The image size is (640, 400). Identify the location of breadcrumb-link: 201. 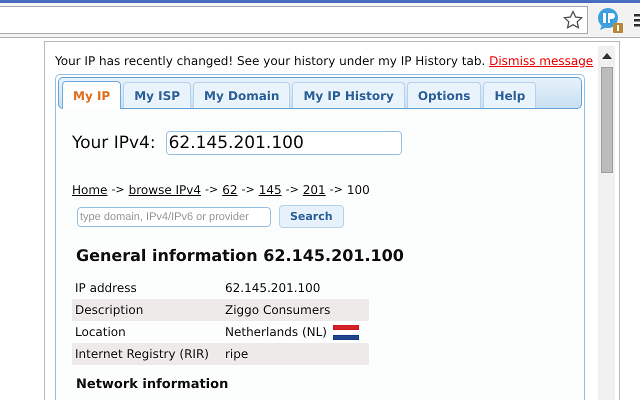
(314, 190).